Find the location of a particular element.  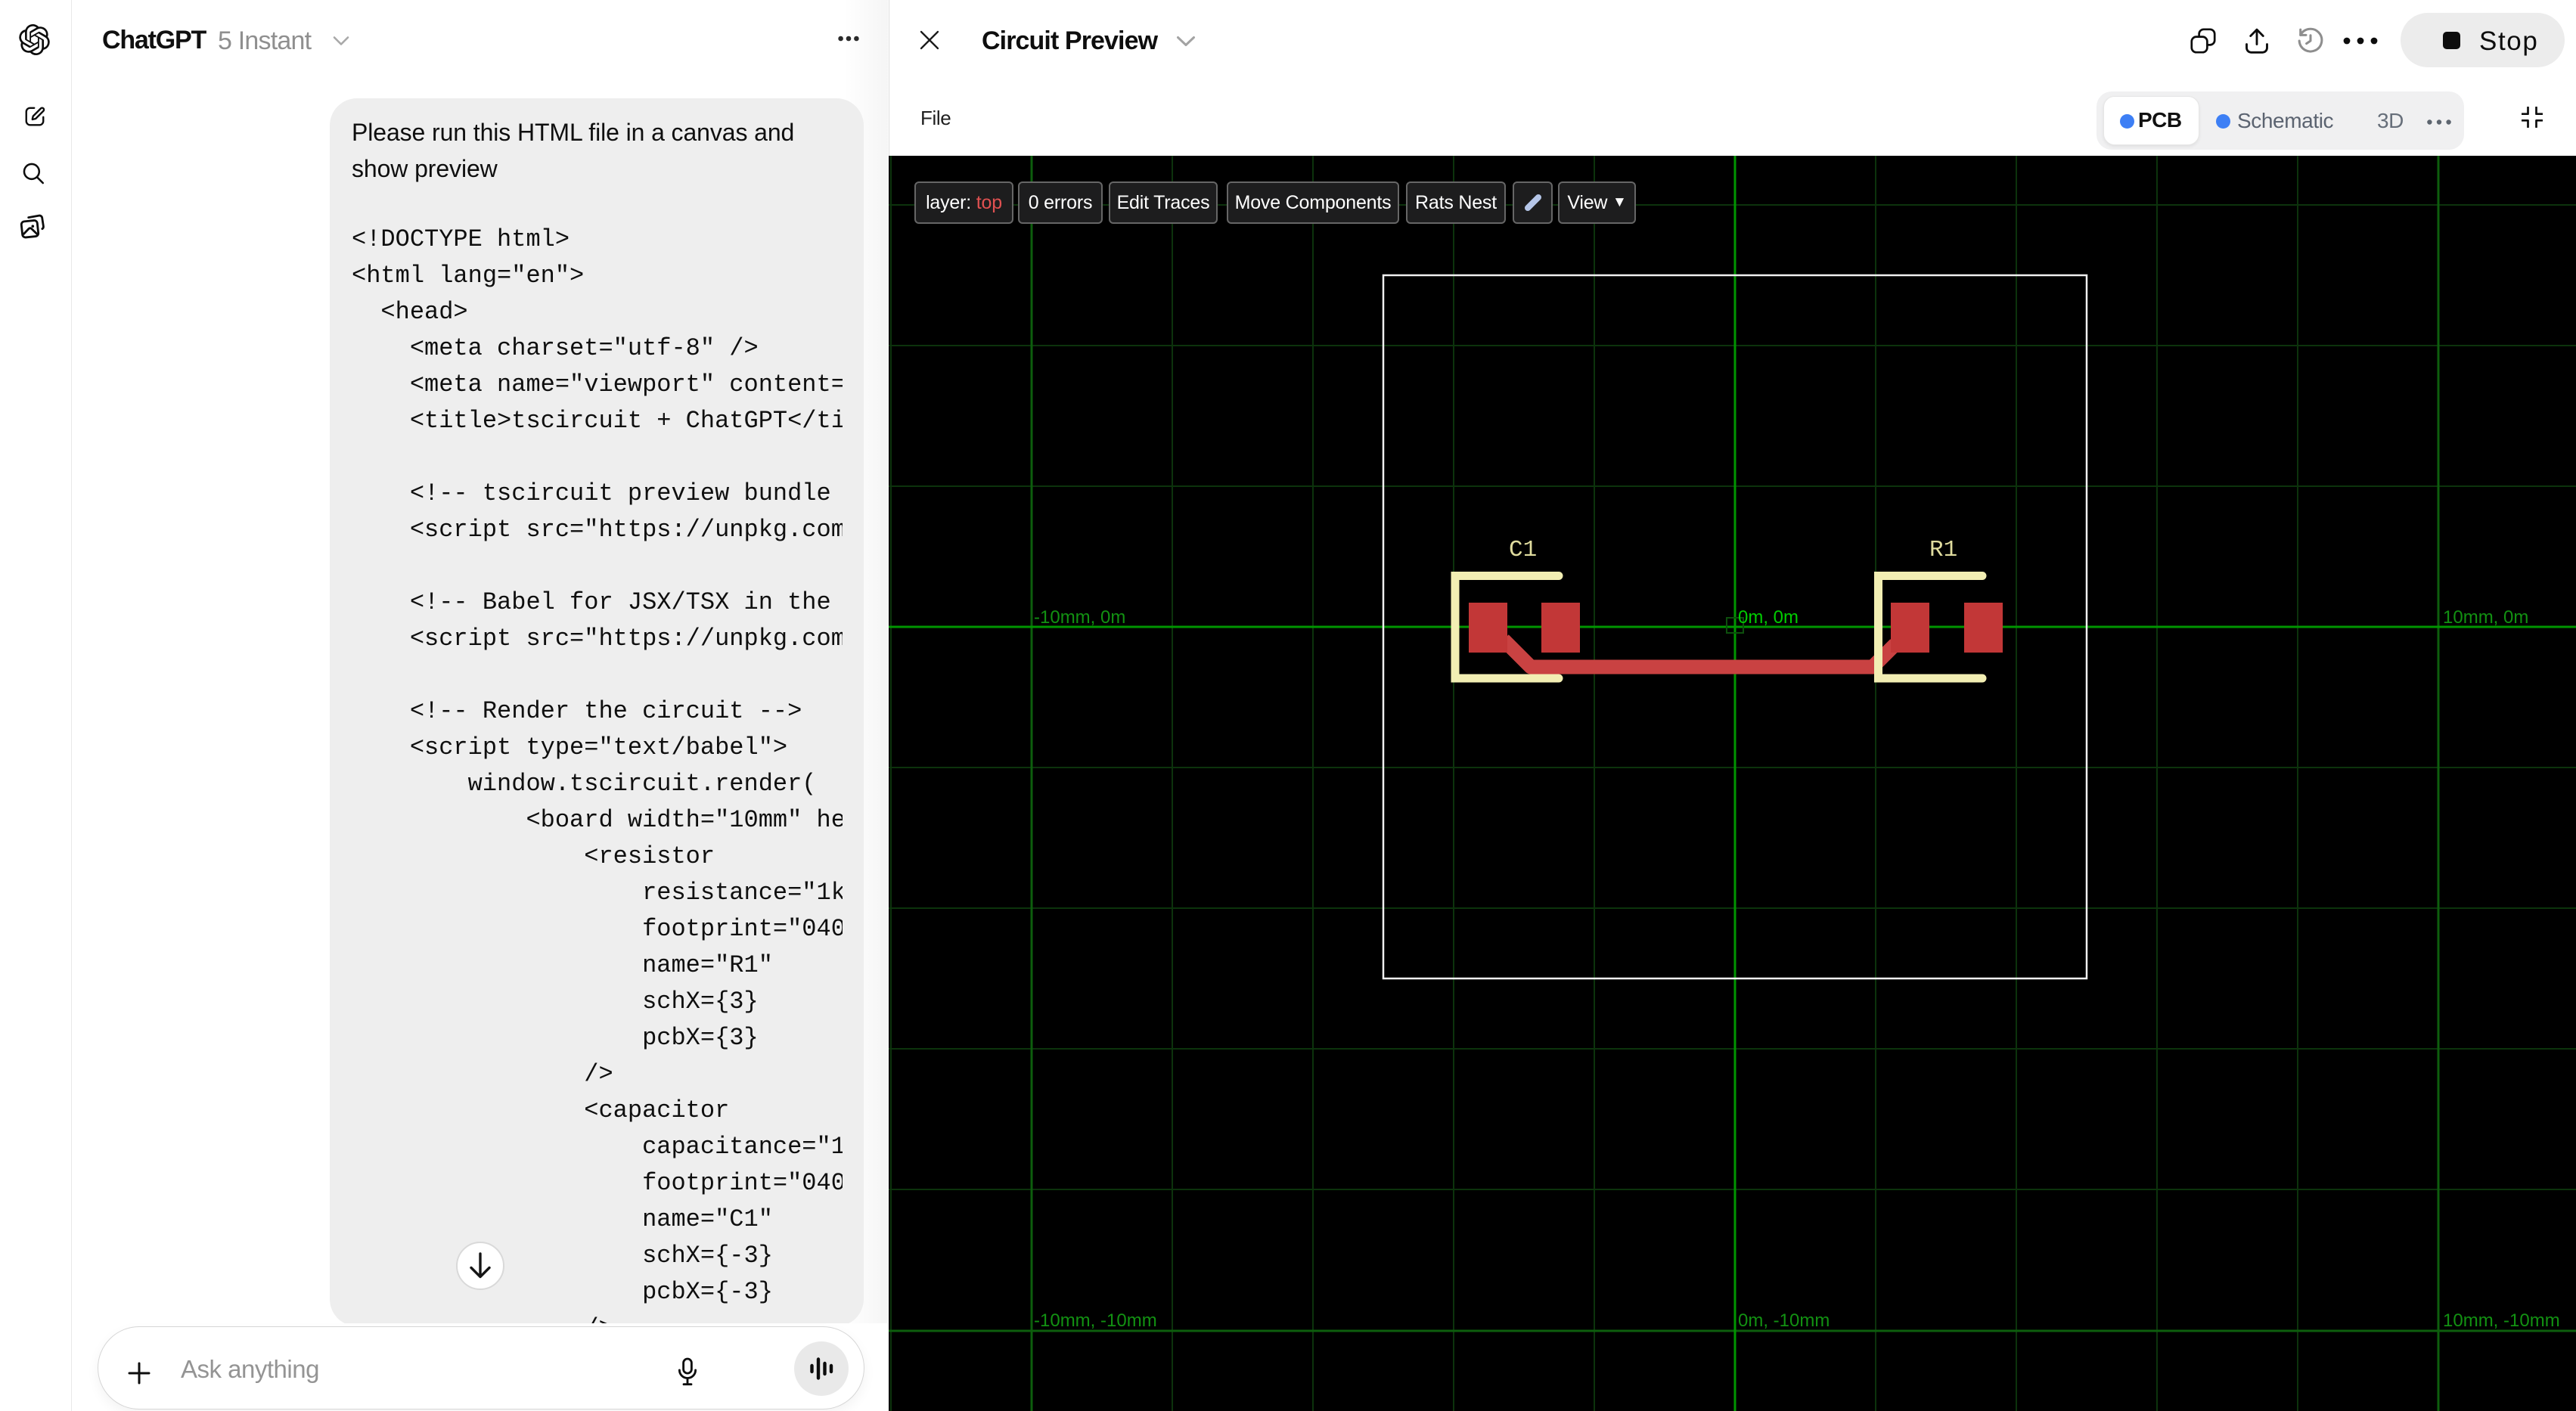

svg-text: 10mm, -10mm is located at coordinates (2501, 1320).